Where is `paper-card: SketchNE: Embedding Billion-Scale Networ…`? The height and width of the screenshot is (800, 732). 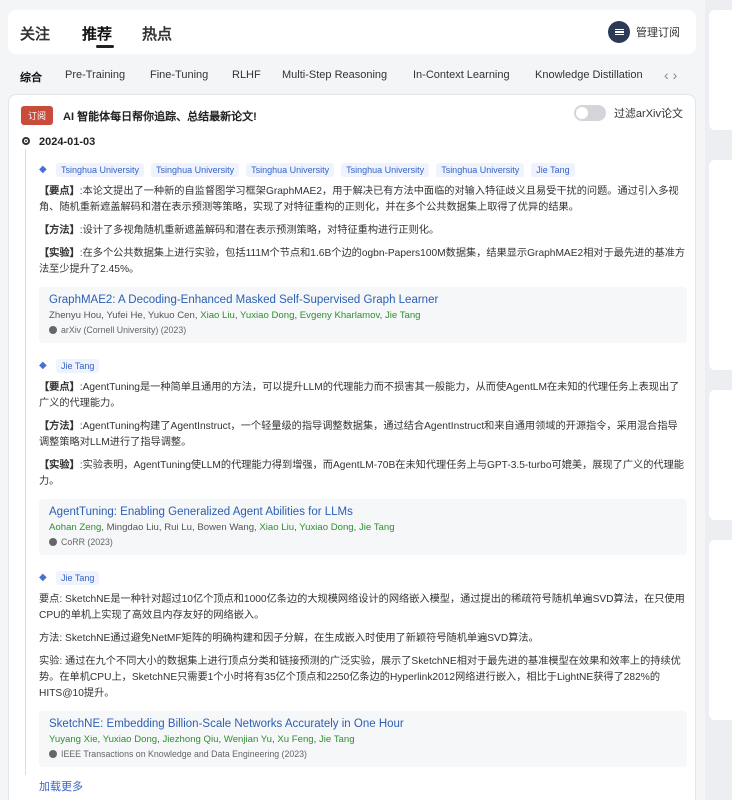
paper-card: SketchNE: Embedding Billion-Scale Networ… is located at coordinates (363, 739).